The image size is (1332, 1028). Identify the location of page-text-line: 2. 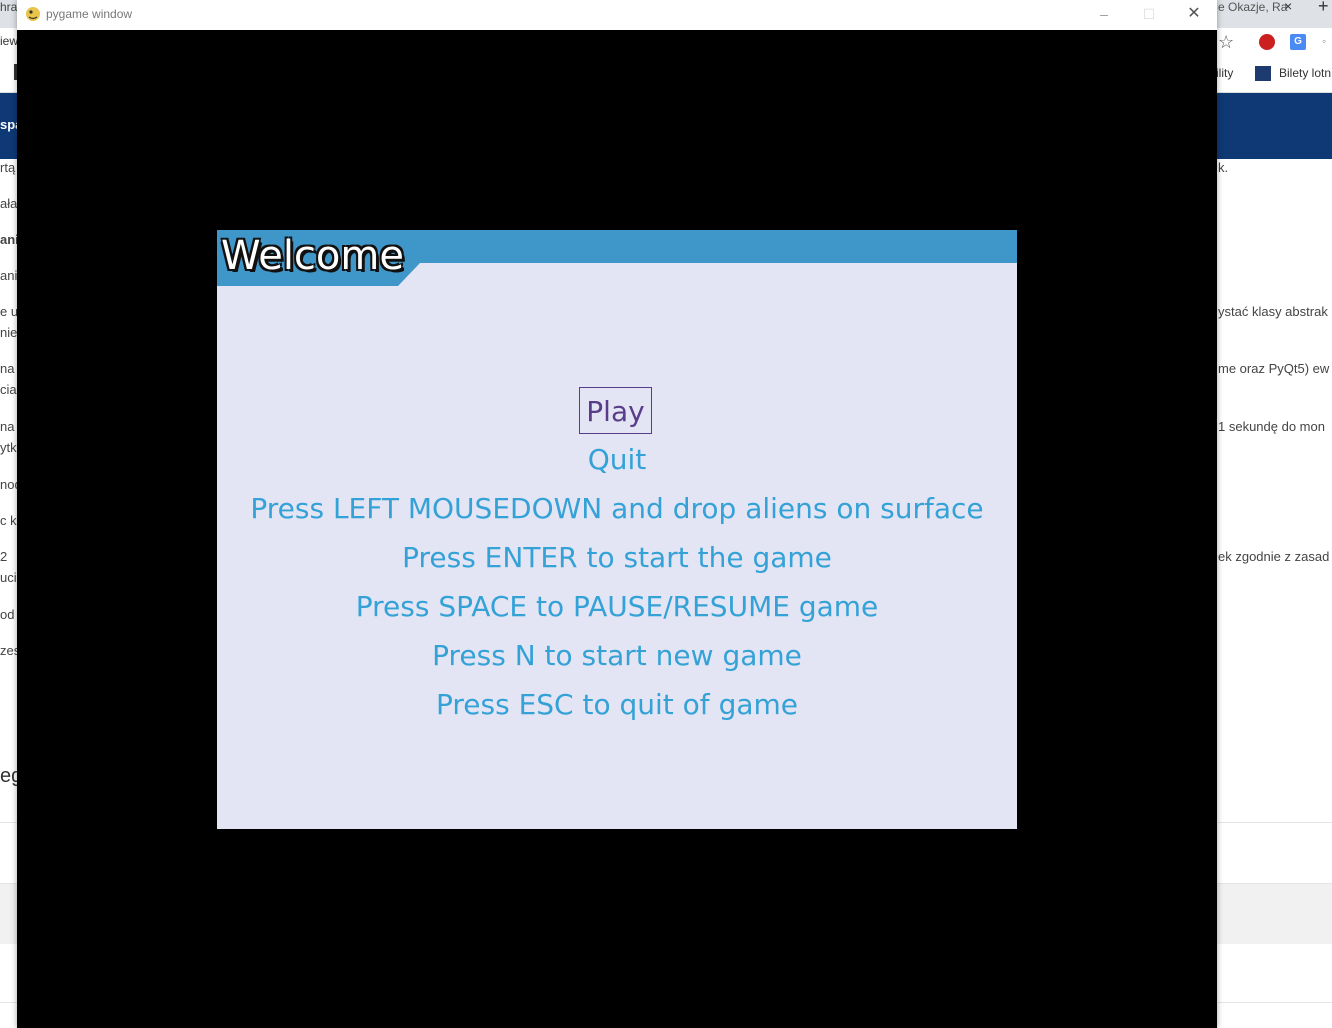
(4, 556).